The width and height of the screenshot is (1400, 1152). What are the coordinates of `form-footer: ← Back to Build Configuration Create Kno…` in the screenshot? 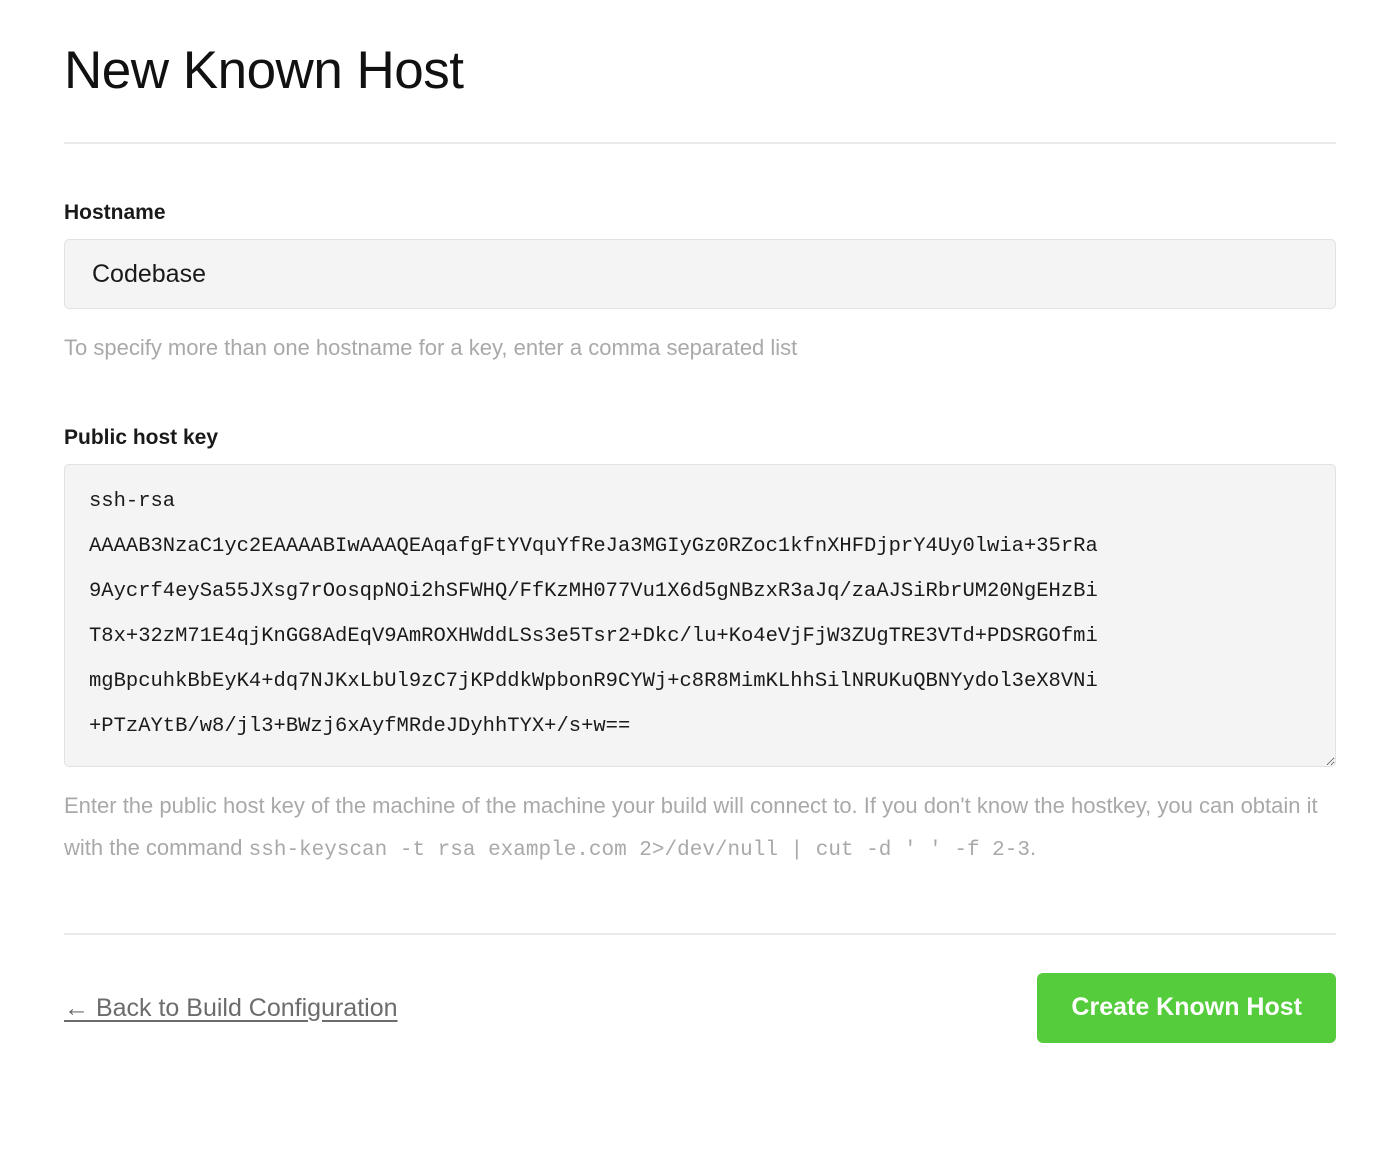 It's located at (700, 989).